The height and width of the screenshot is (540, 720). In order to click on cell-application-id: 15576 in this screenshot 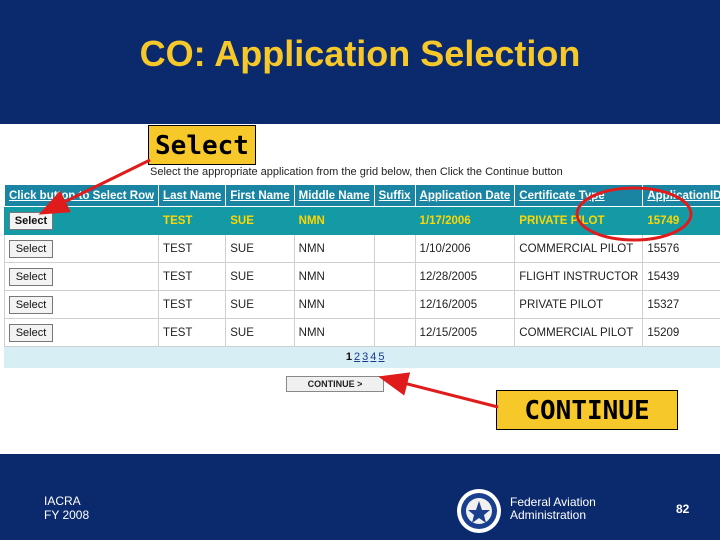, I will do `click(681, 248)`.